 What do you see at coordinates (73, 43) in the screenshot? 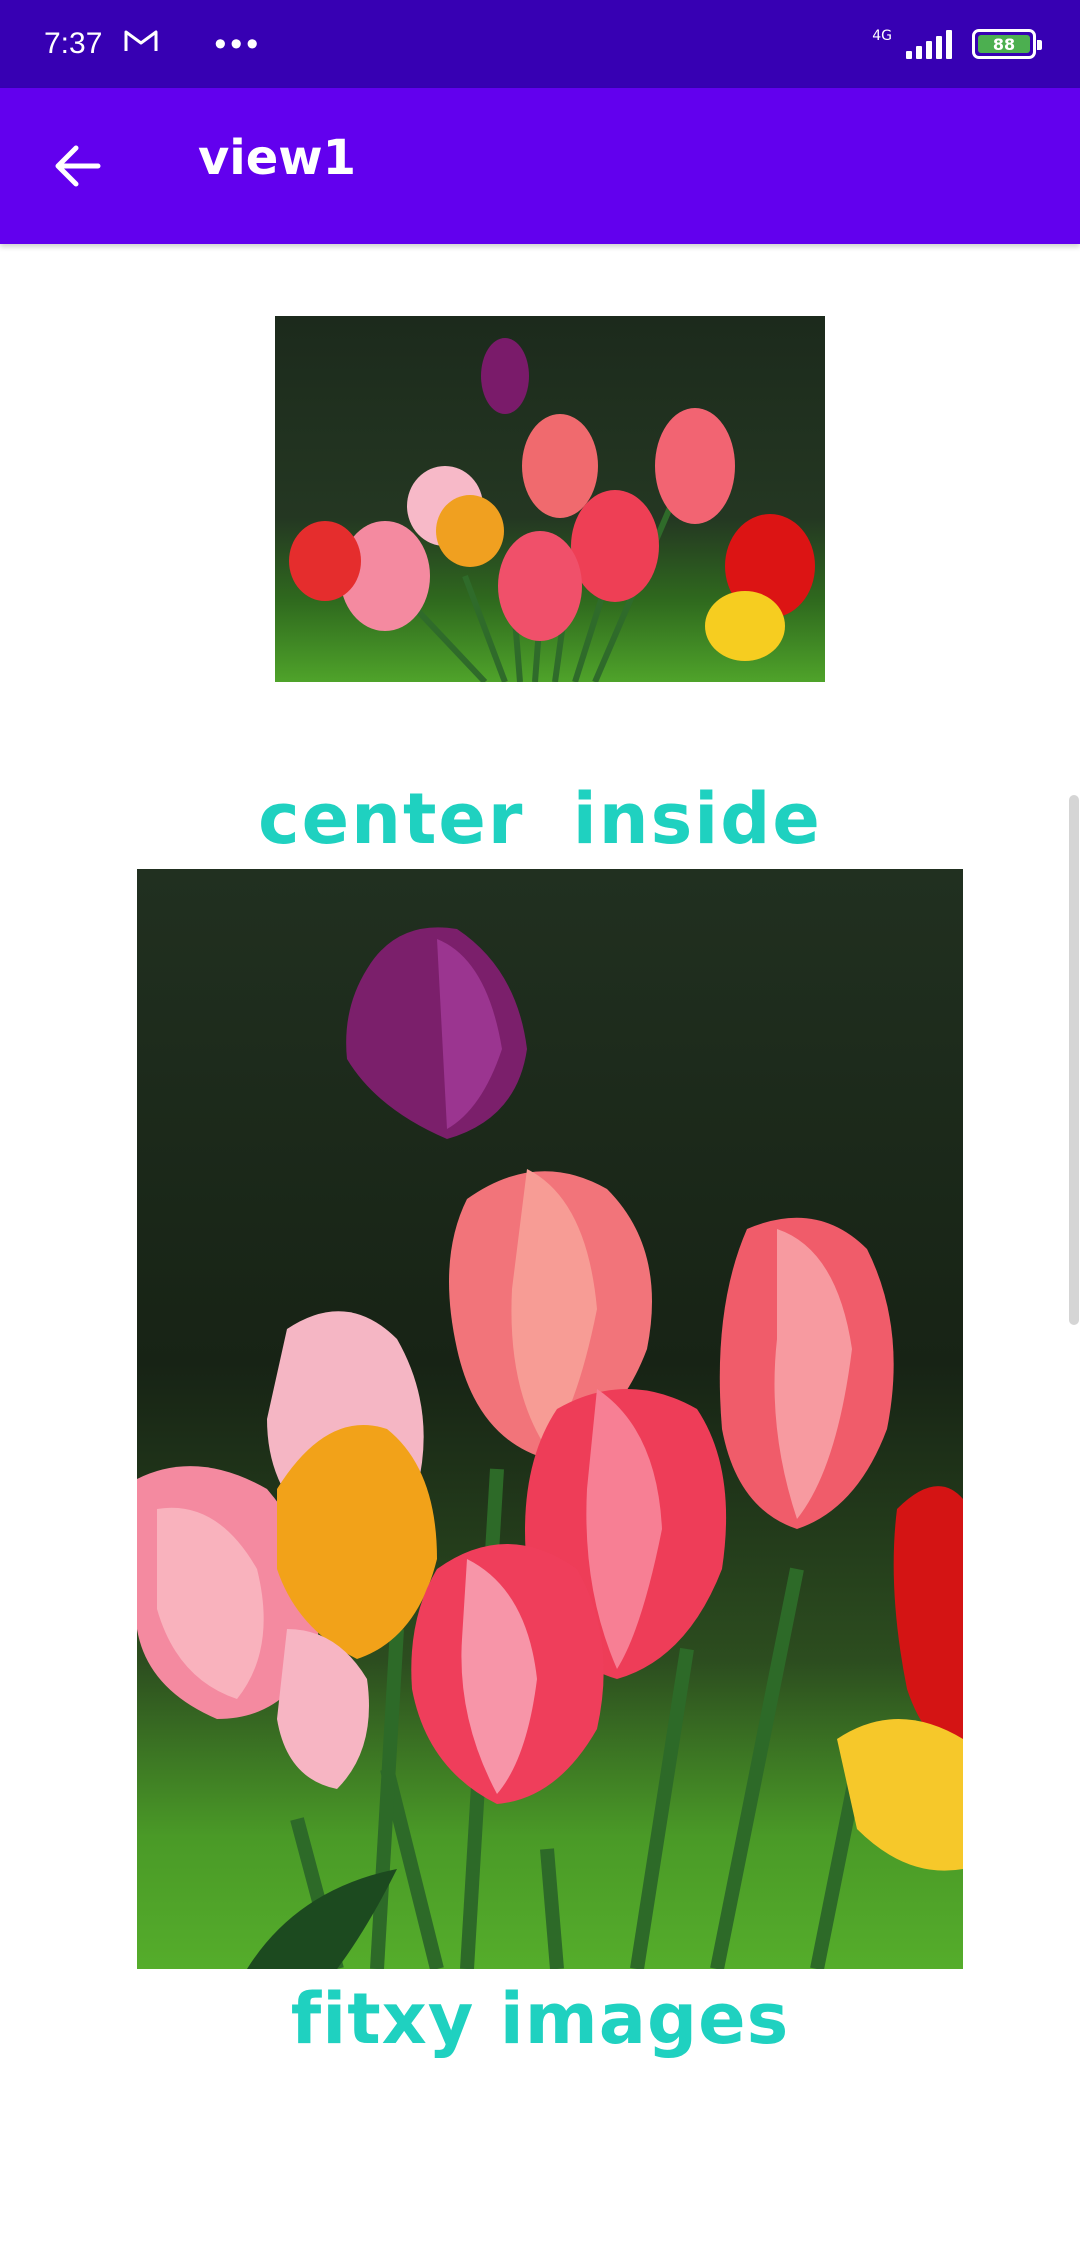
I see `status-time: 7:37` at bounding box center [73, 43].